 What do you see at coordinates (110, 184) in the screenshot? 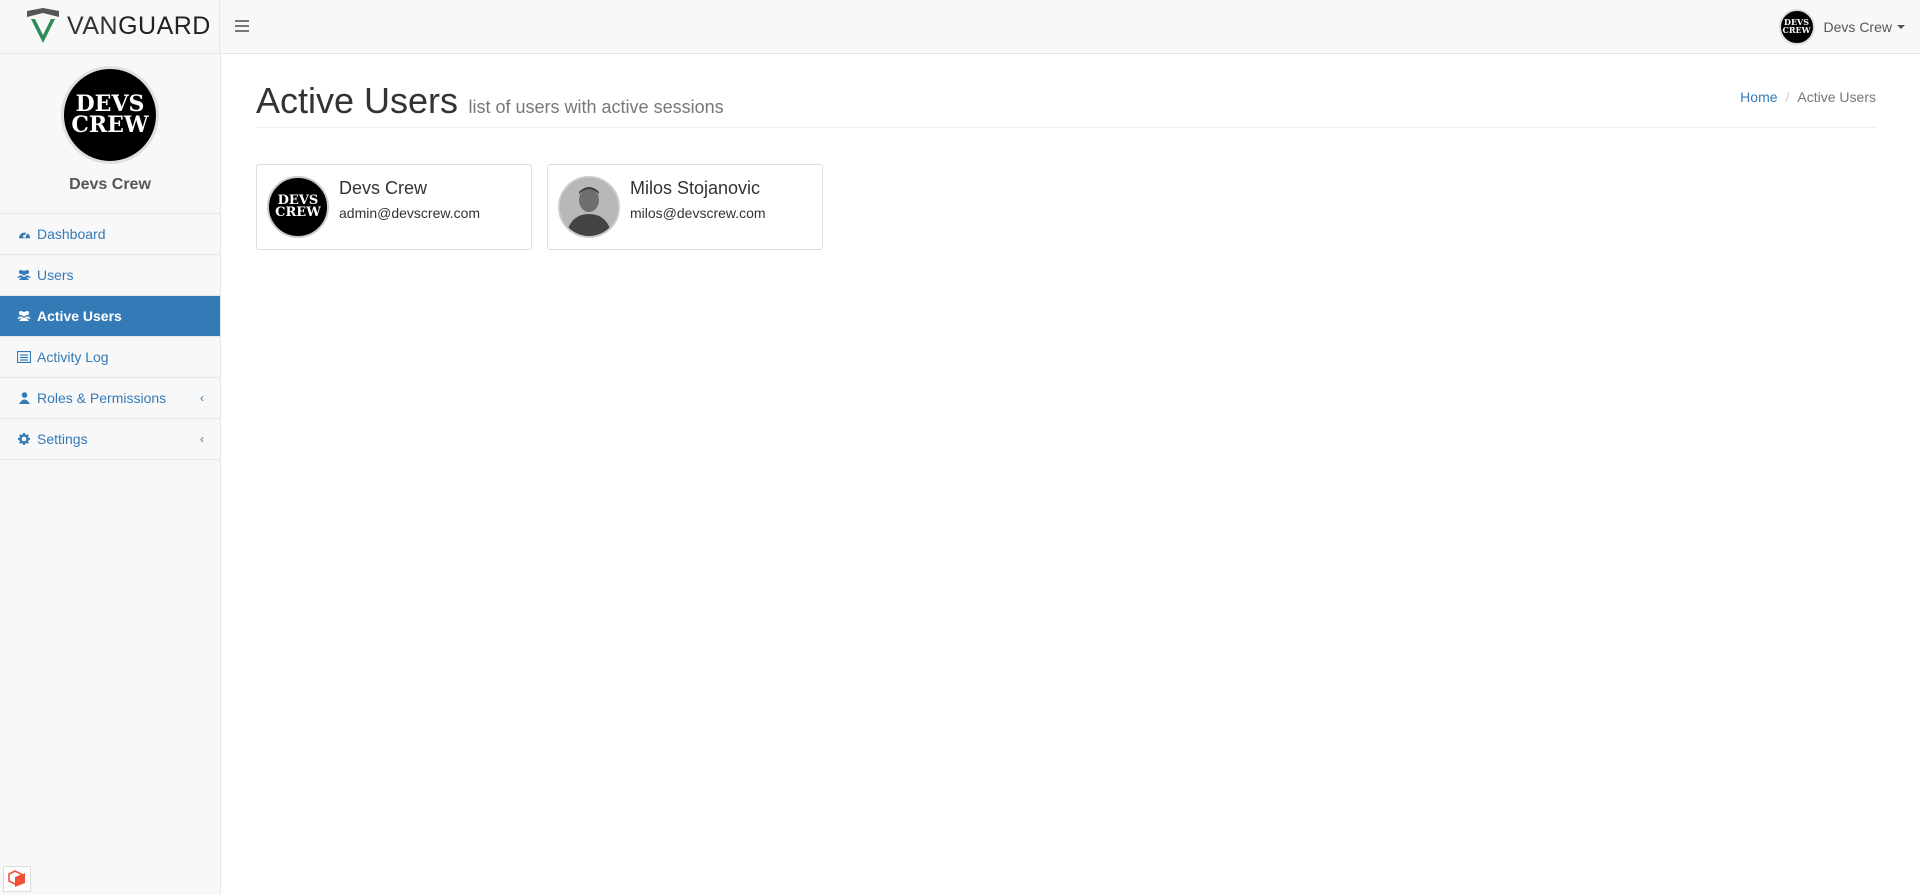
I see `profile-name: Devs Crew` at bounding box center [110, 184].